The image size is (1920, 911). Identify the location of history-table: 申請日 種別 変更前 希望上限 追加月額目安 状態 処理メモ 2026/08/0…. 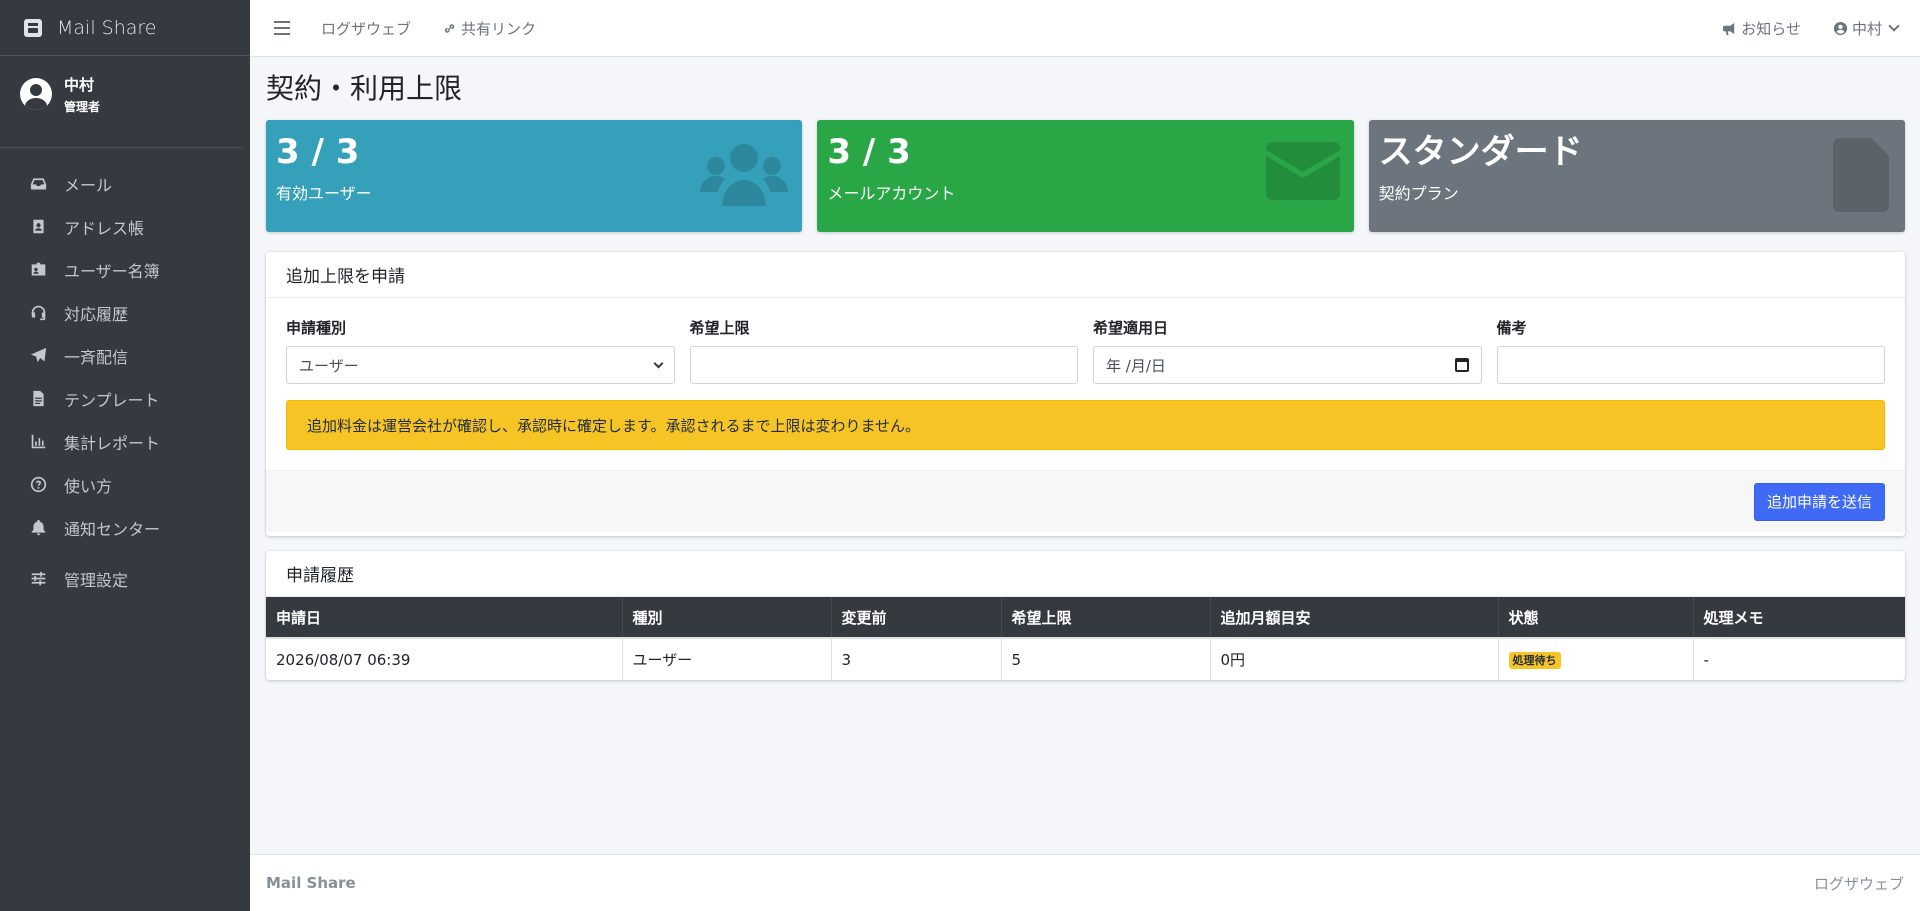
(1085, 638).